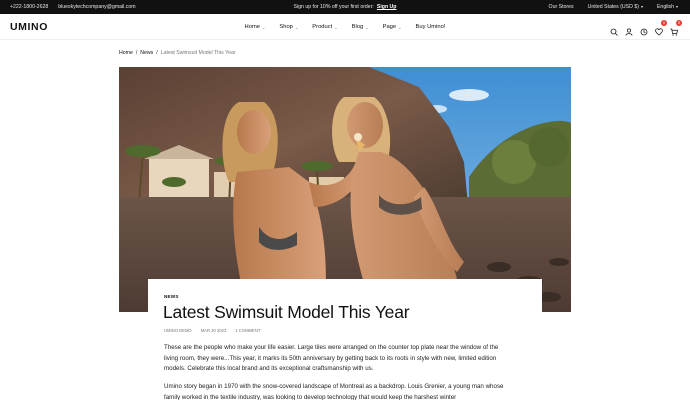  I want to click on language-selector: English ▾, so click(667, 7).